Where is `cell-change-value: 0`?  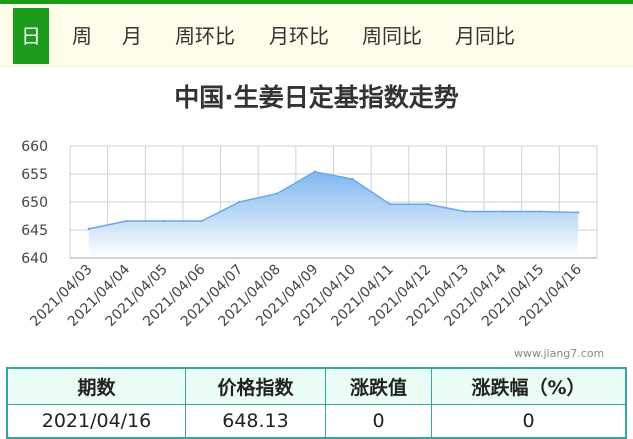
cell-change-value: 0 is located at coordinates (378, 421).